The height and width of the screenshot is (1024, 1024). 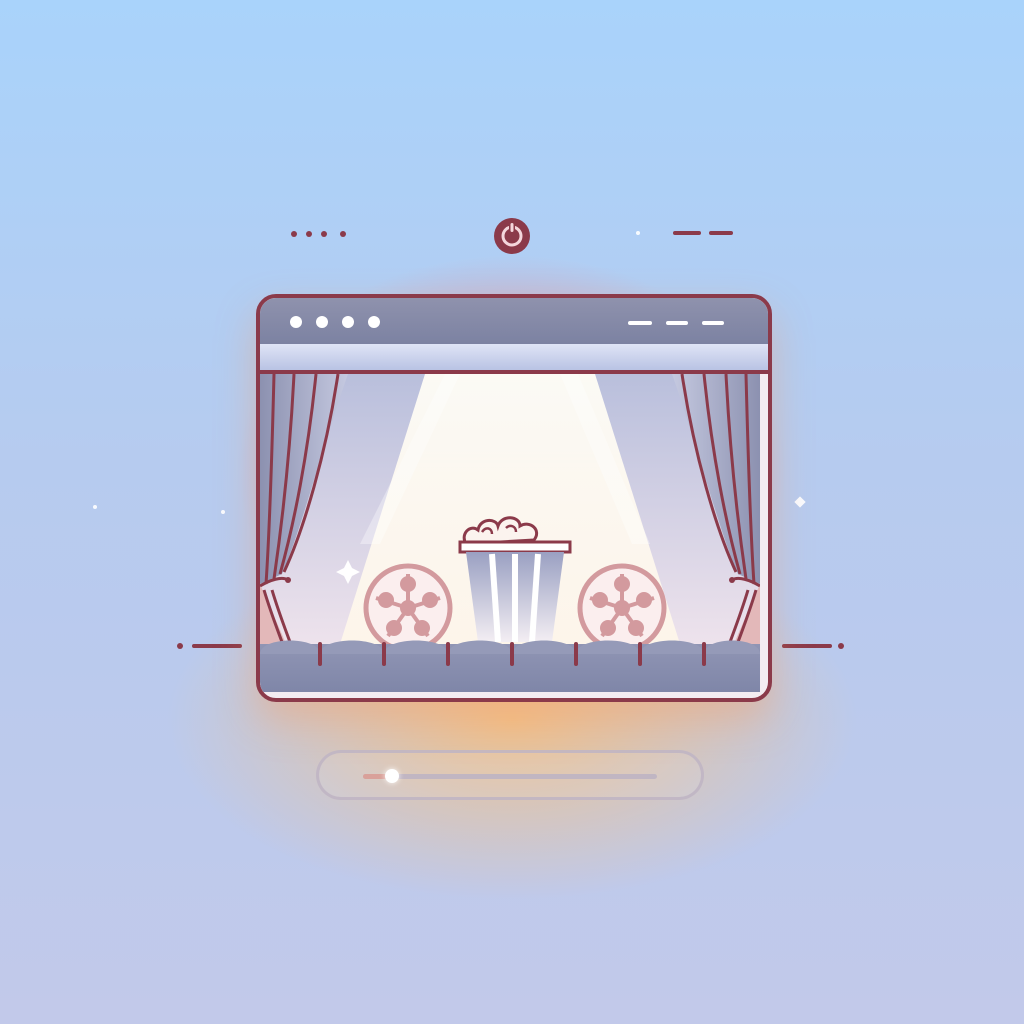 I want to click on theater-seats-icon, so click(x=510, y=666).